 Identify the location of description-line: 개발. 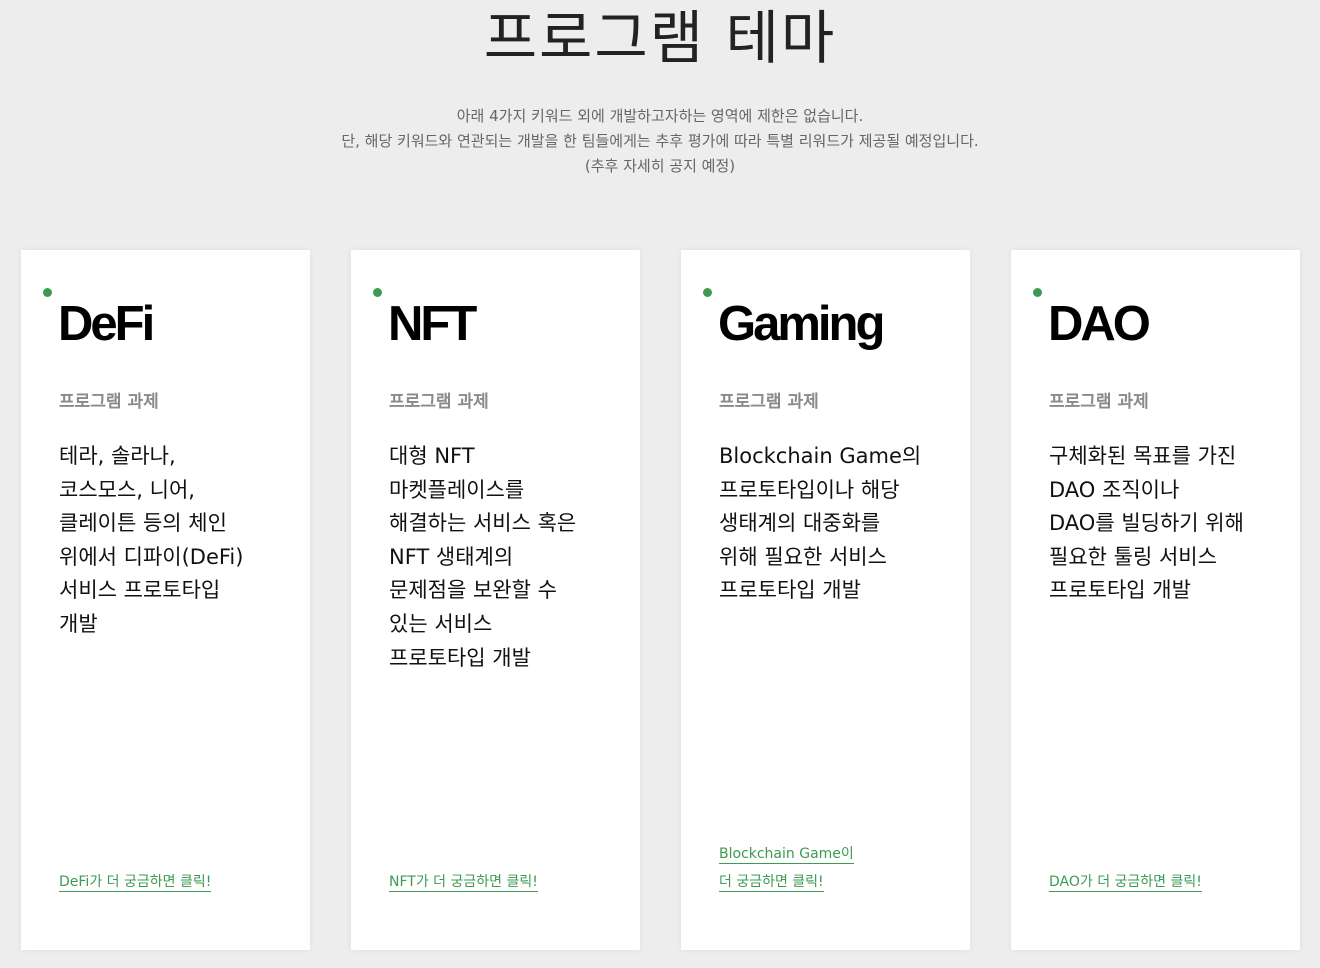
(78, 623).